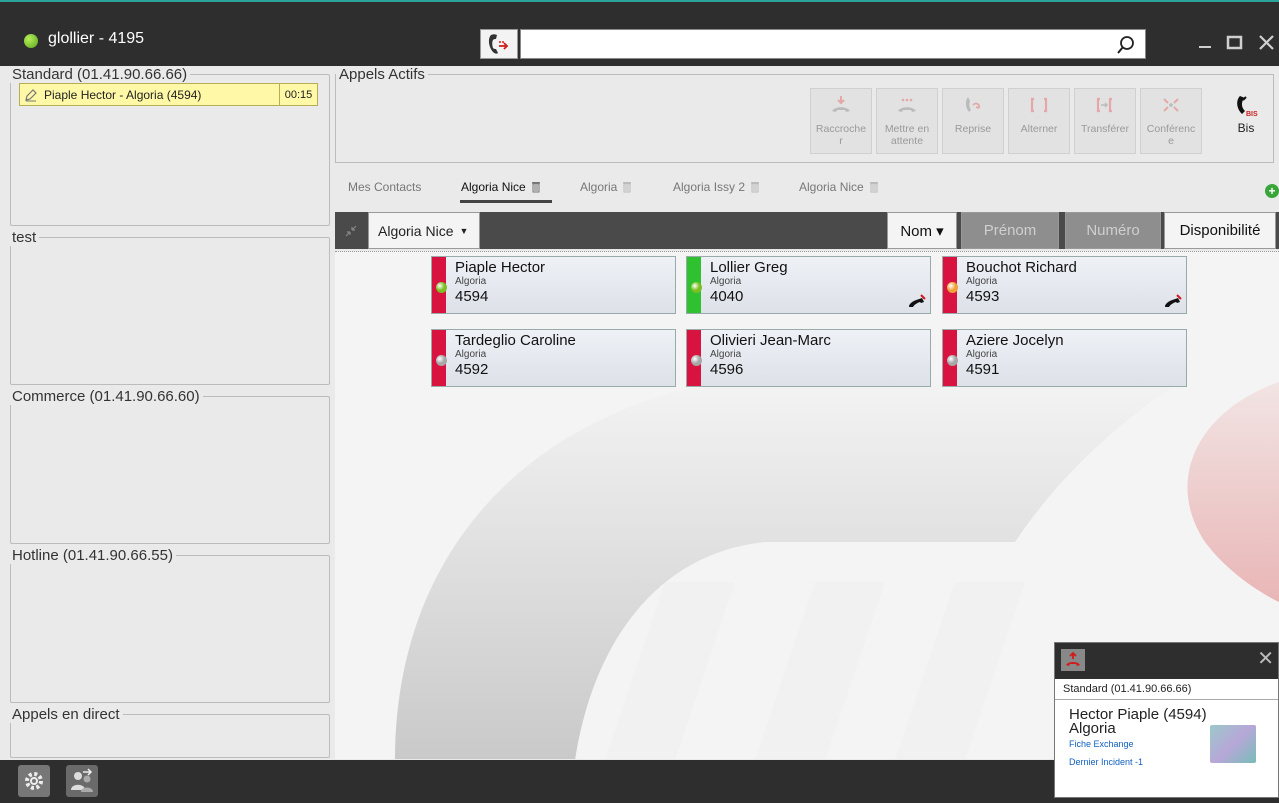 This screenshot has width=1279, height=803. Describe the element at coordinates (92, 555) in the screenshot. I see `group-title: Hotline (01.41.90.66.55)` at that location.